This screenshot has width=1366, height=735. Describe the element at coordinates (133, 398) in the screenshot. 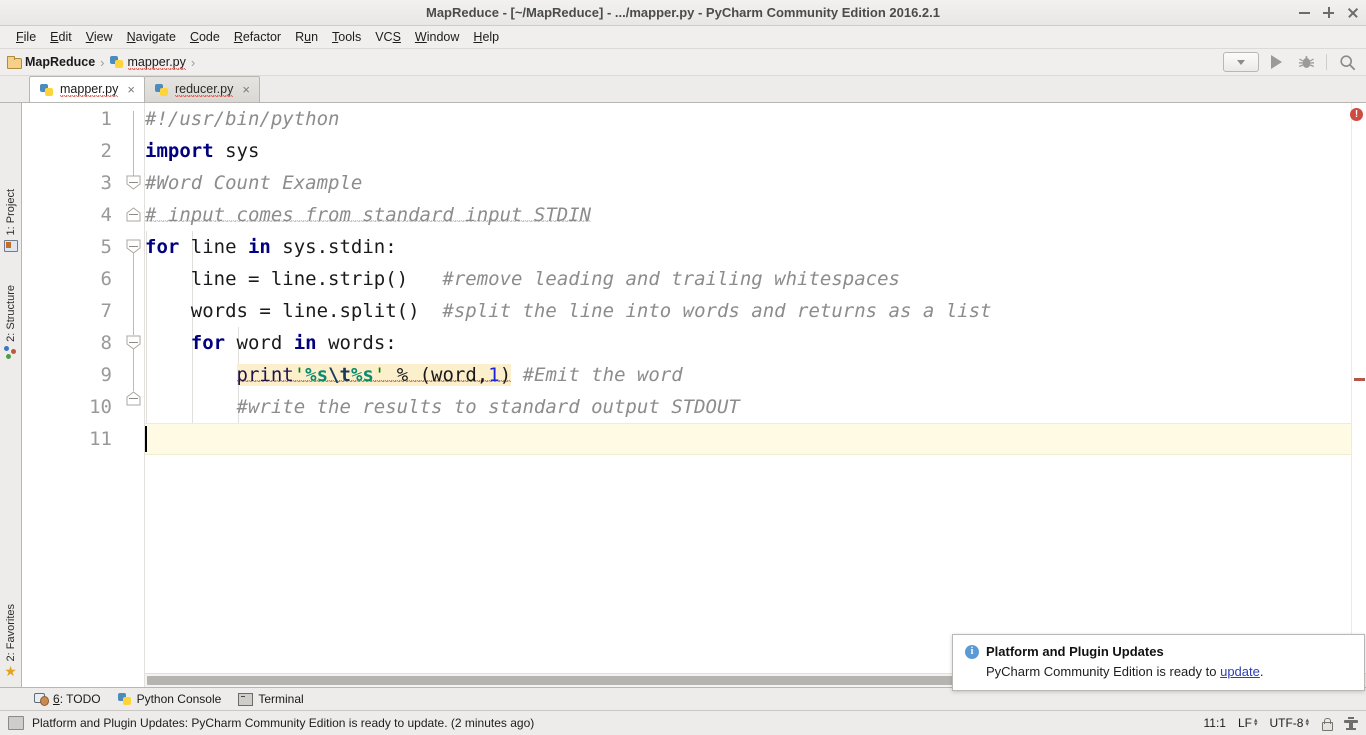

I see `fold-marker-line10` at that location.